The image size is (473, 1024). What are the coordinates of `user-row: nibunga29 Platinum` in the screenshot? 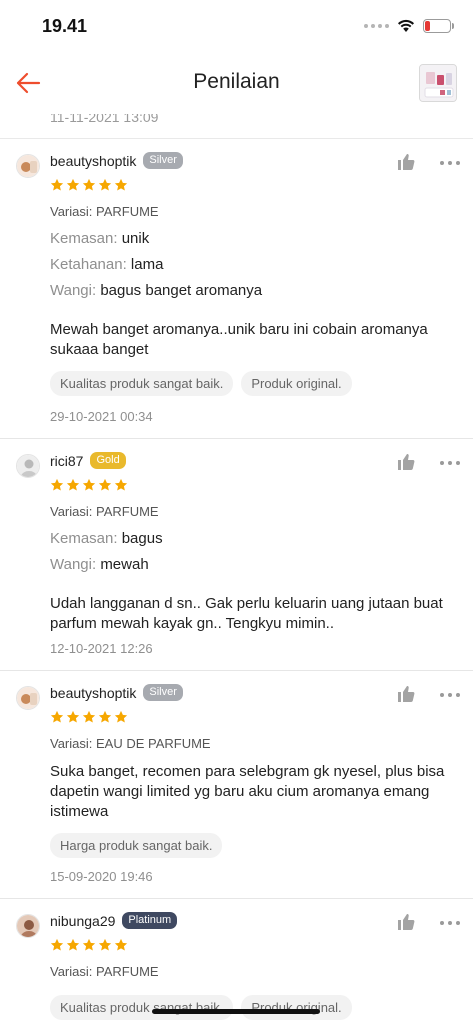 It's located at (114, 920).